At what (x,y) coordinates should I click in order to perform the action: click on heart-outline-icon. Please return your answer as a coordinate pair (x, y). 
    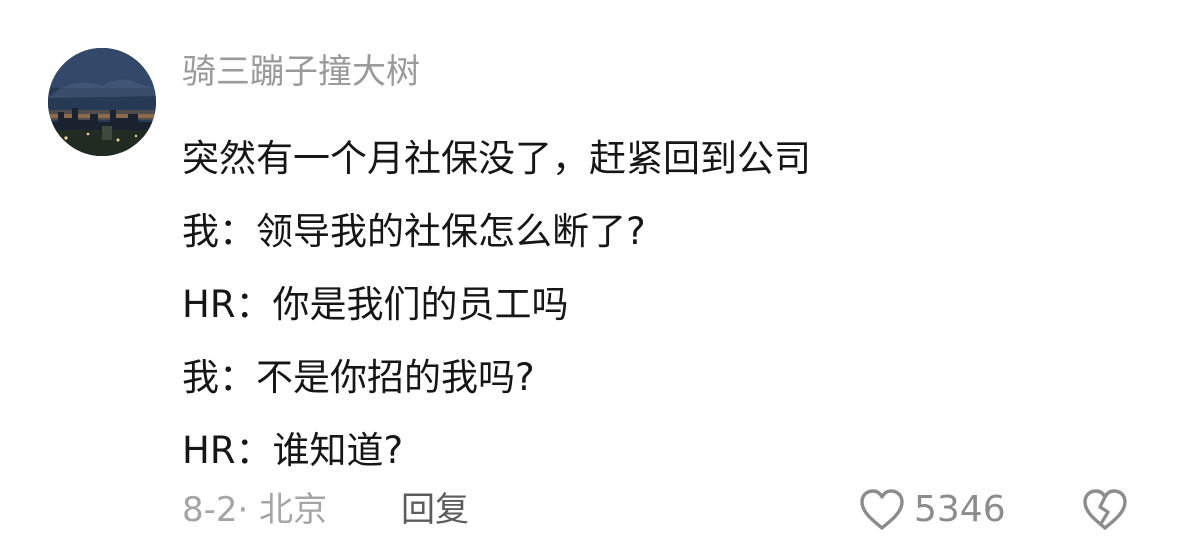
    Looking at the image, I should click on (882, 510).